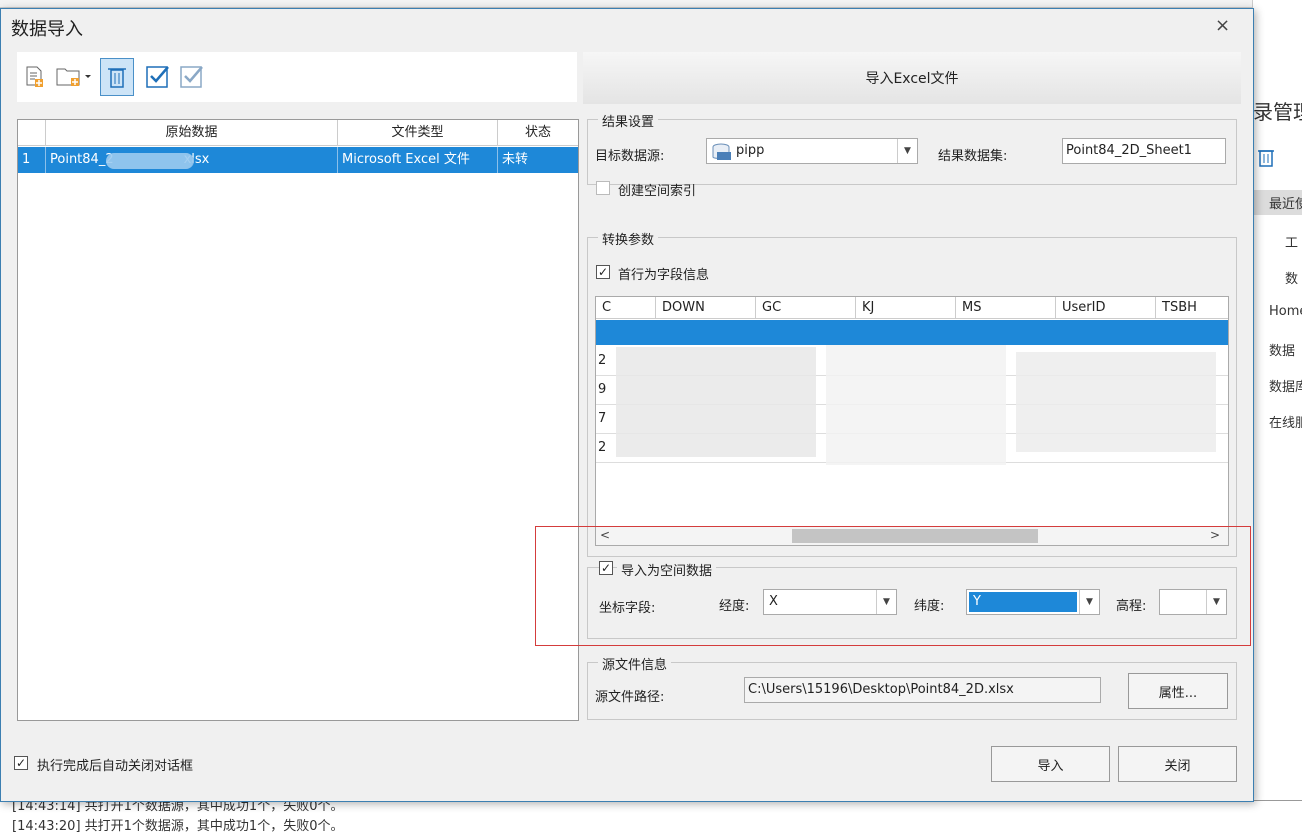 The image size is (1302, 832). Describe the element at coordinates (1285, 421) in the screenshot. I see `catalog-item-online: 在线服` at that location.